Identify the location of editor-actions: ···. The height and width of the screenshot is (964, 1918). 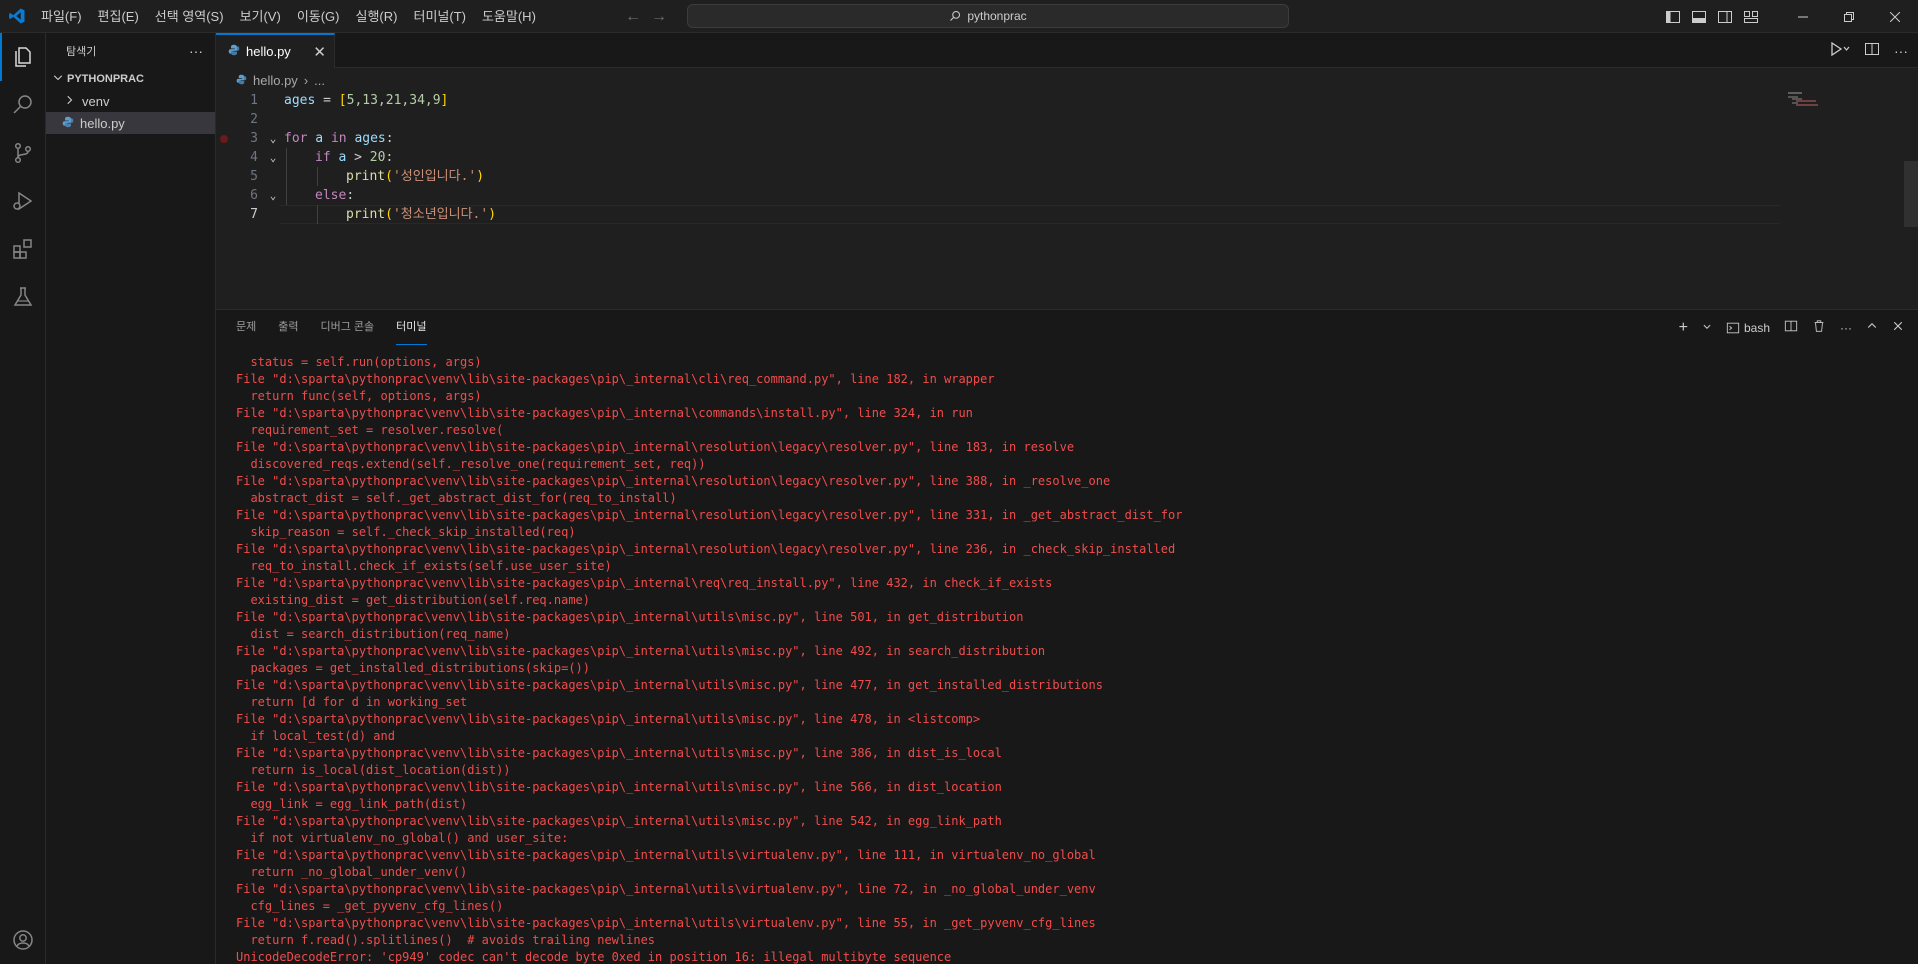
(1869, 50).